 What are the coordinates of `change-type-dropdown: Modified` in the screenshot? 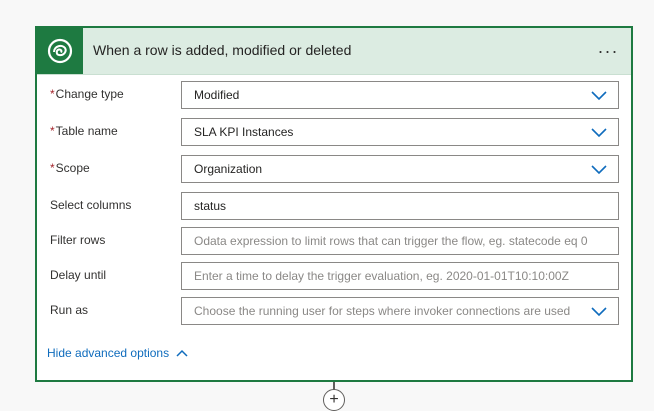 It's located at (400, 95).